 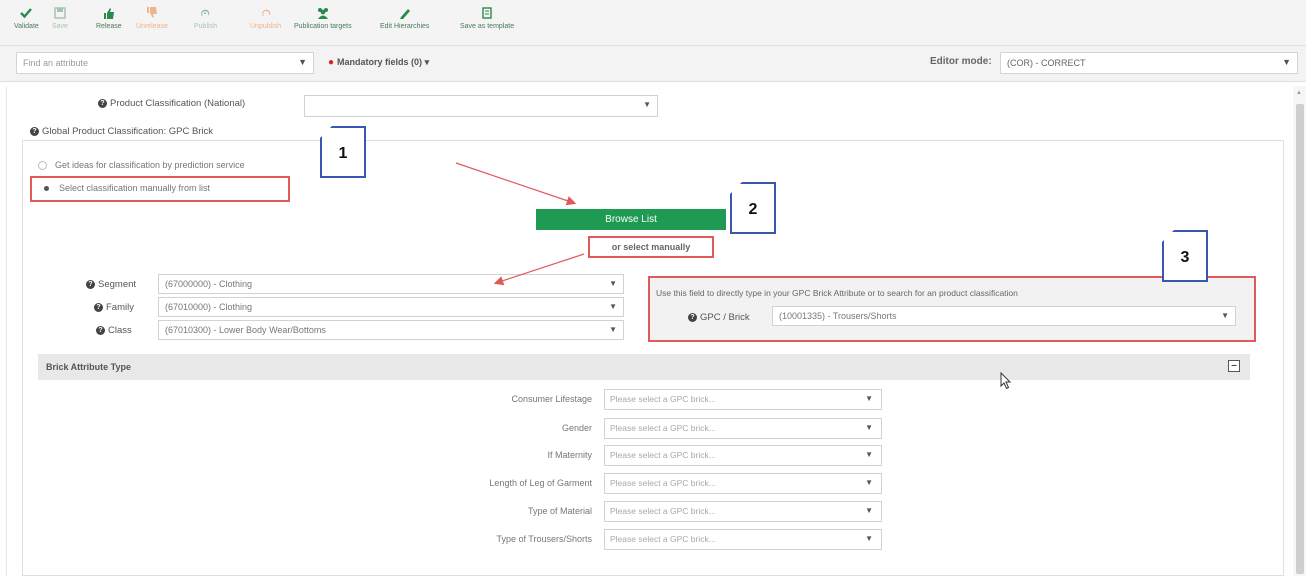 I want to click on arrow-to-segment, so click(x=539, y=269).